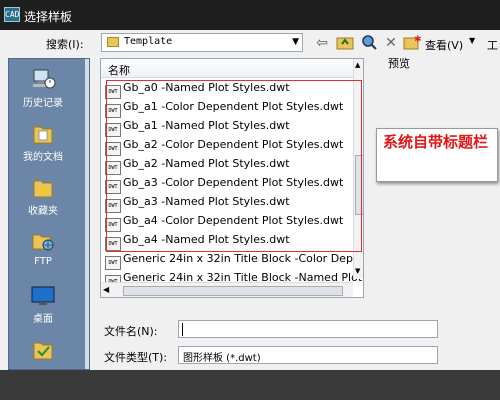  What do you see at coordinates (43, 261) in the screenshot?
I see `sidebar-item-label: FTP` at bounding box center [43, 261].